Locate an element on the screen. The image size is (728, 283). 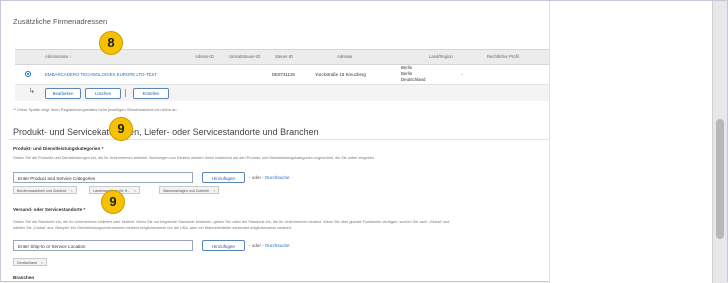
edit-button: Bearbeiten is located at coordinates (63, 93).